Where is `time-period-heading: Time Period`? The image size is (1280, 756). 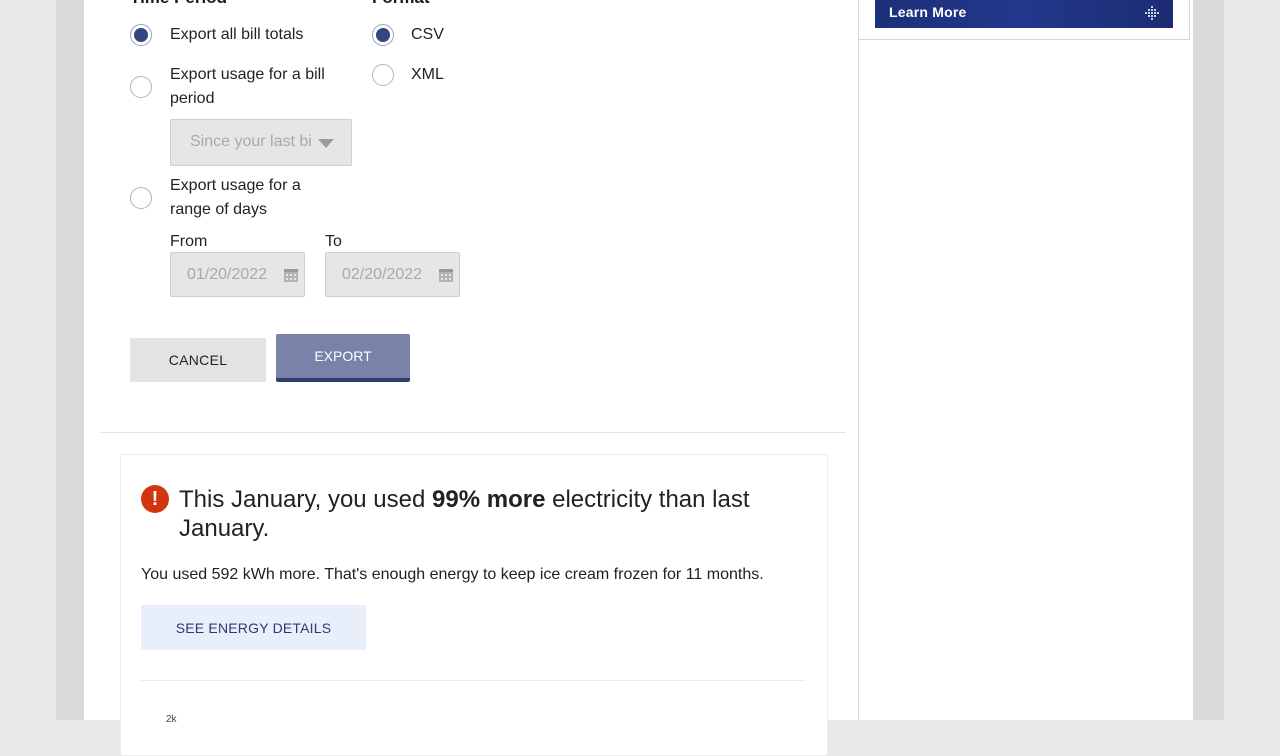
time-period-heading: Time Period is located at coordinates (178, 4).